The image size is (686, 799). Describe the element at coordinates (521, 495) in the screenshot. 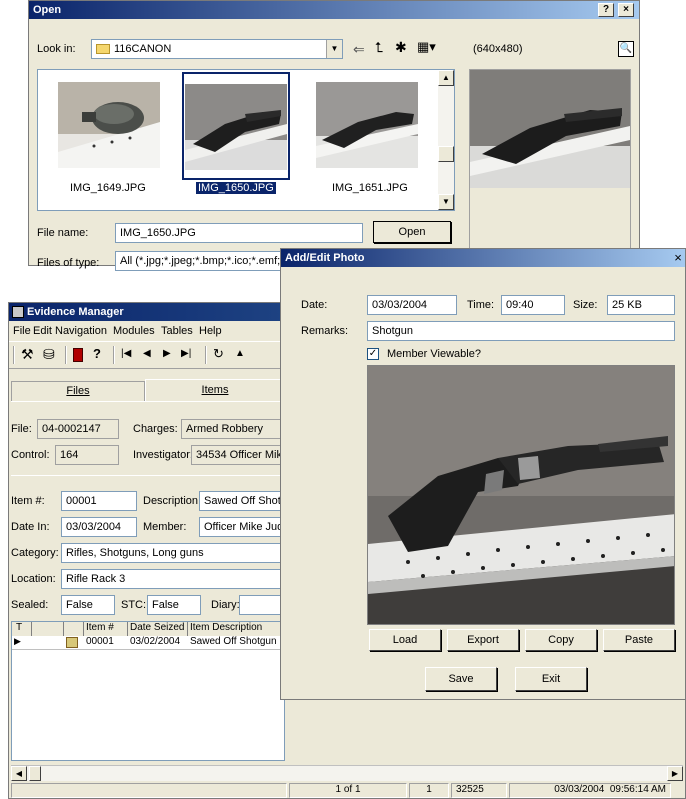

I see `photo-preview` at that location.